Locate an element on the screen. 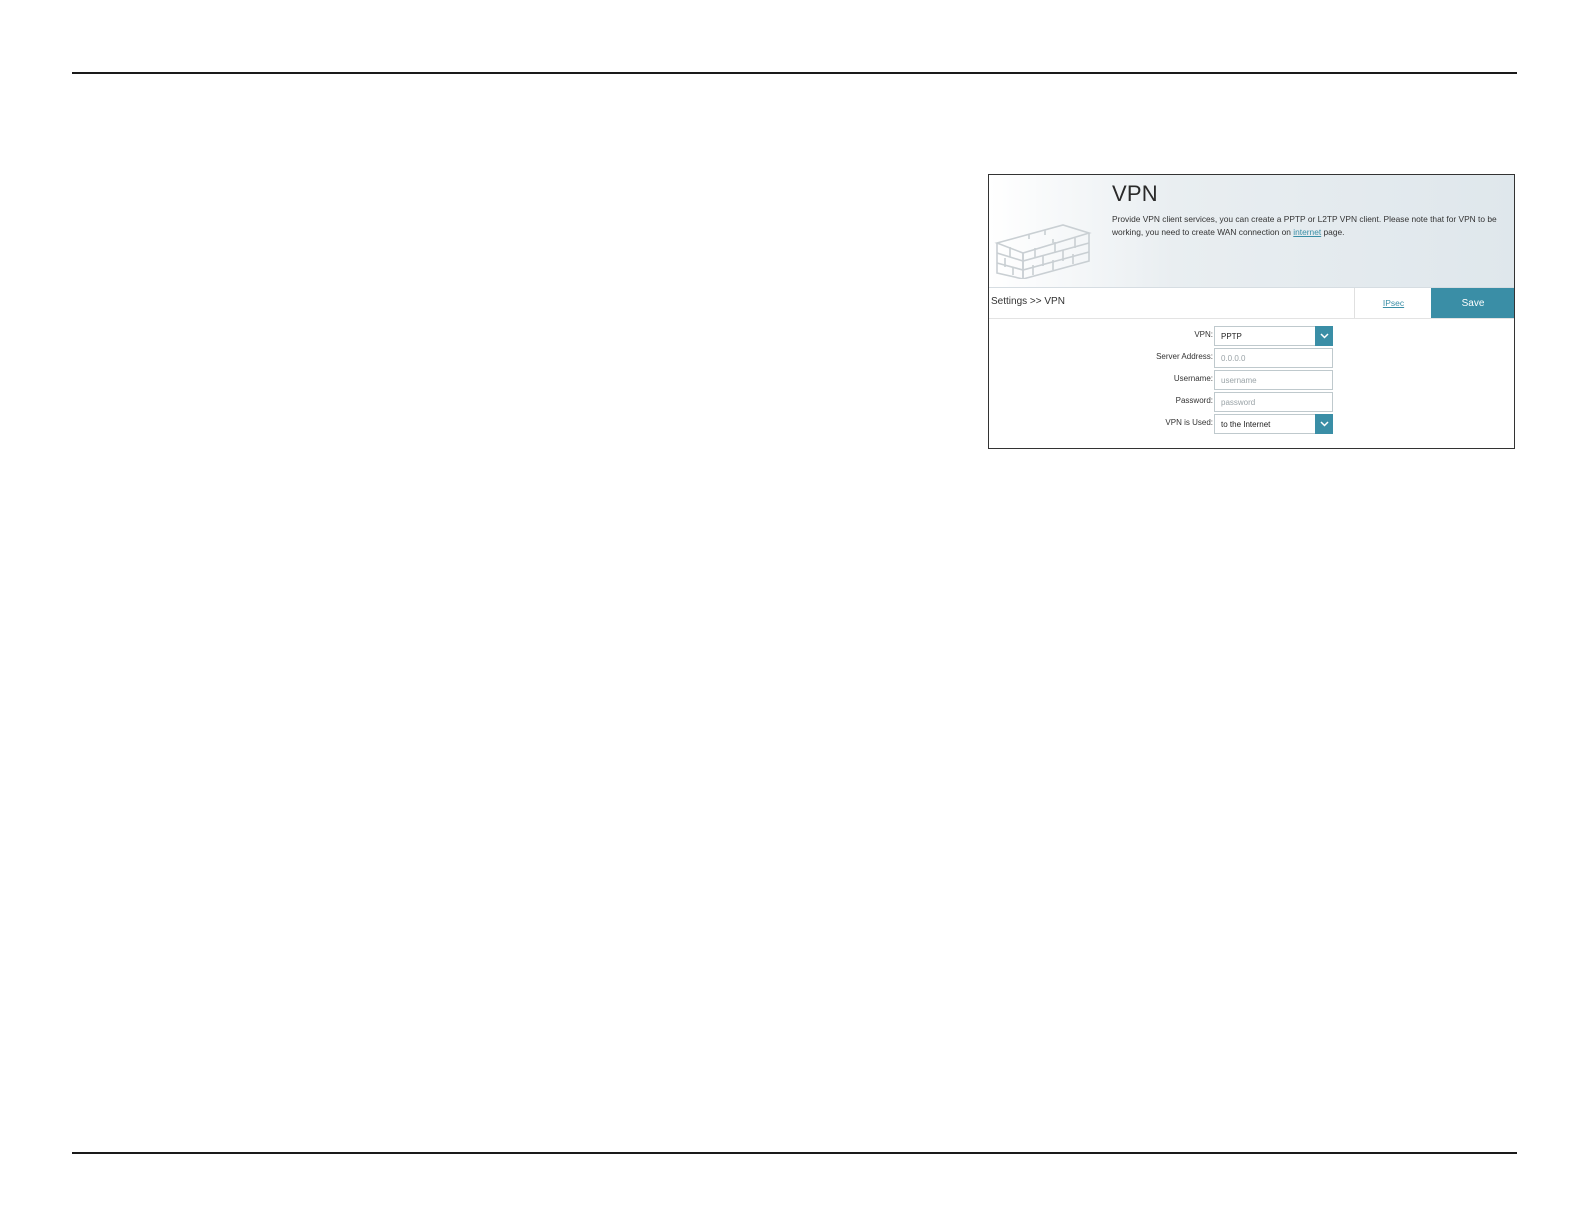 The height and width of the screenshot is (1224, 1584). internet-link: internet is located at coordinates (1307, 232).